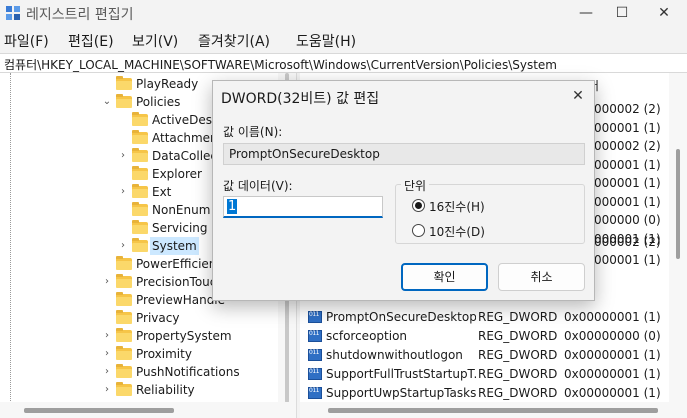 This screenshot has height=418, width=687. What do you see at coordinates (167, 84) in the screenshot?
I see `tree-item-label: PlayReady` at bounding box center [167, 84].